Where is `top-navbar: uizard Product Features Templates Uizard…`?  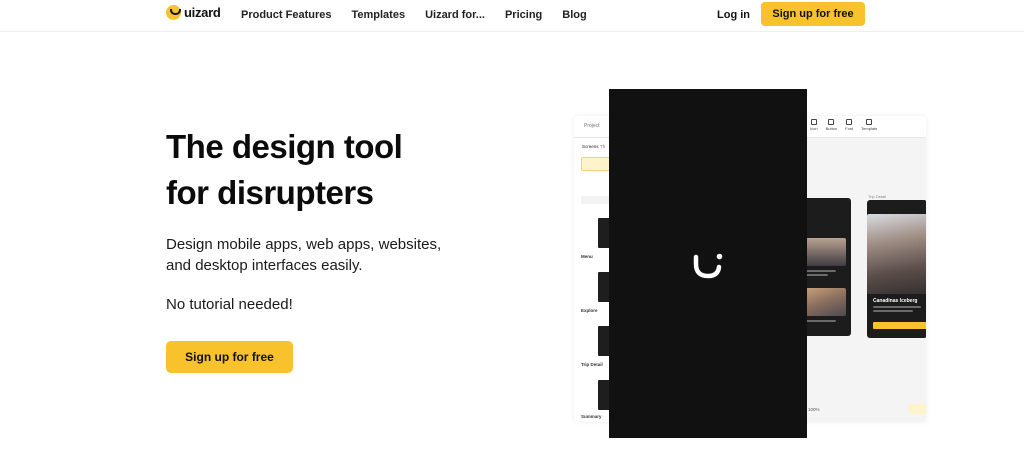 top-navbar: uizard Product Features Templates Uizard… is located at coordinates (512, 16).